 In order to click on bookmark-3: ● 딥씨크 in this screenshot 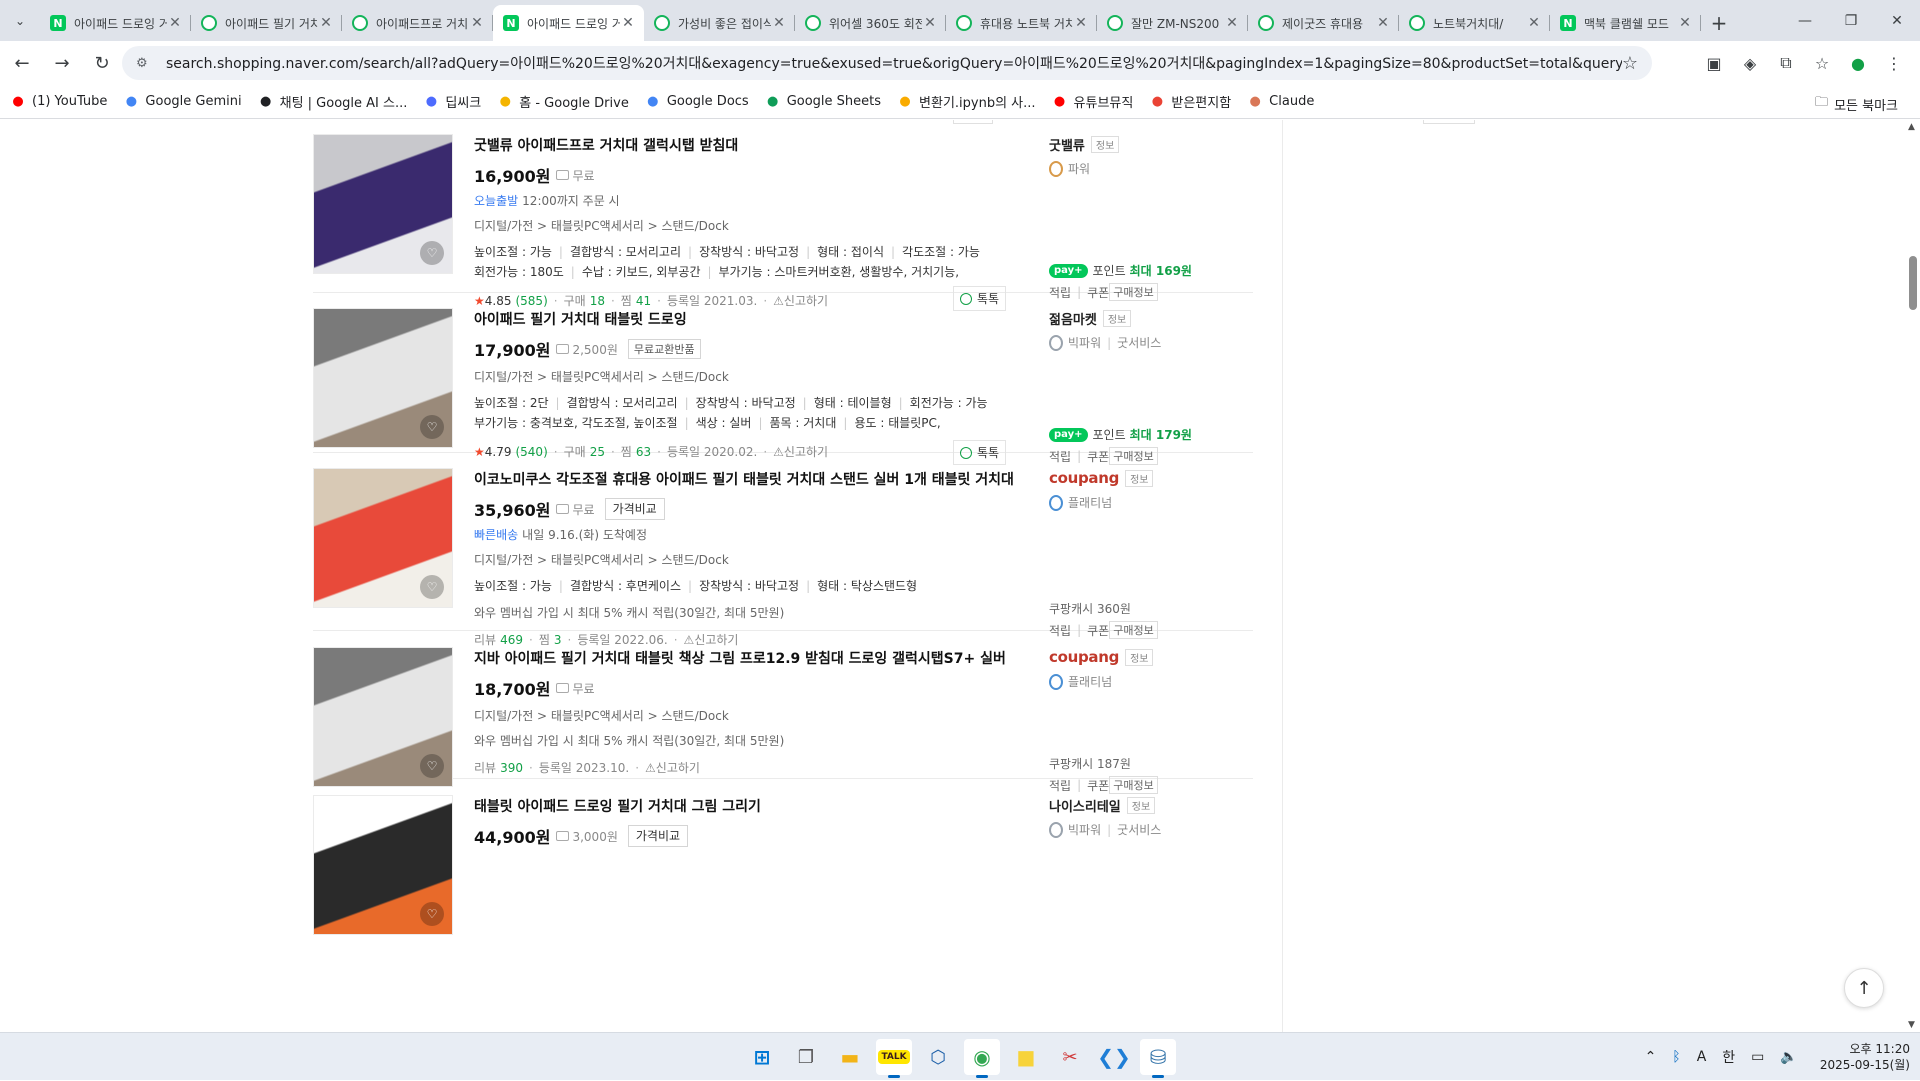, I will do `click(452, 101)`.